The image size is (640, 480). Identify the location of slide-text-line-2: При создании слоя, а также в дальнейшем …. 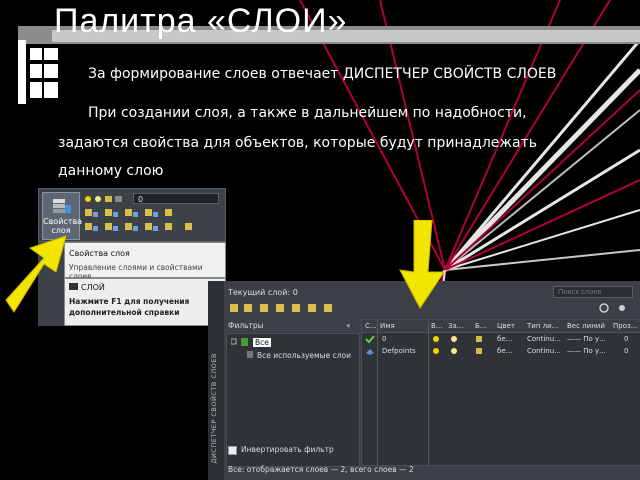
(307, 113).